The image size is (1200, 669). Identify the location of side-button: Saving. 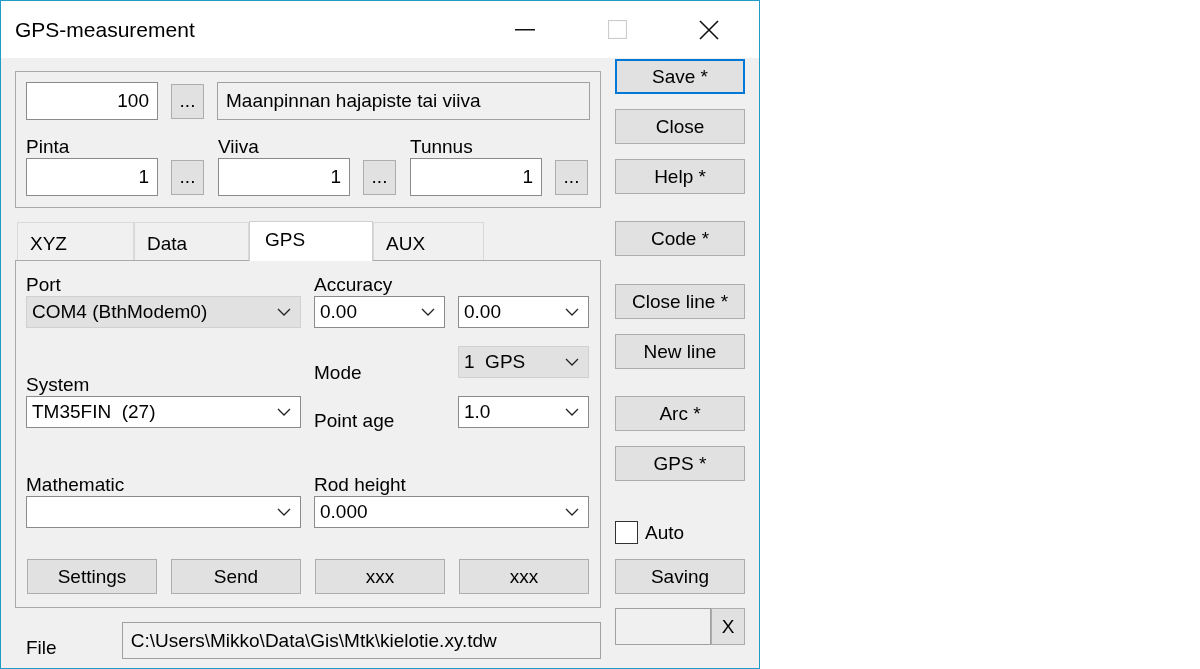
(680, 576).